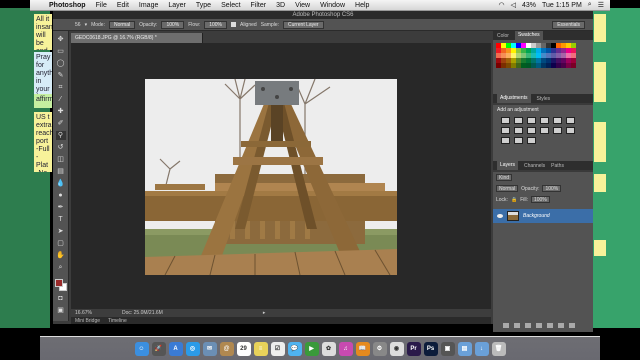 This screenshot has height=360, width=640. I want to click on color-balance-icon, so click(505, 130).